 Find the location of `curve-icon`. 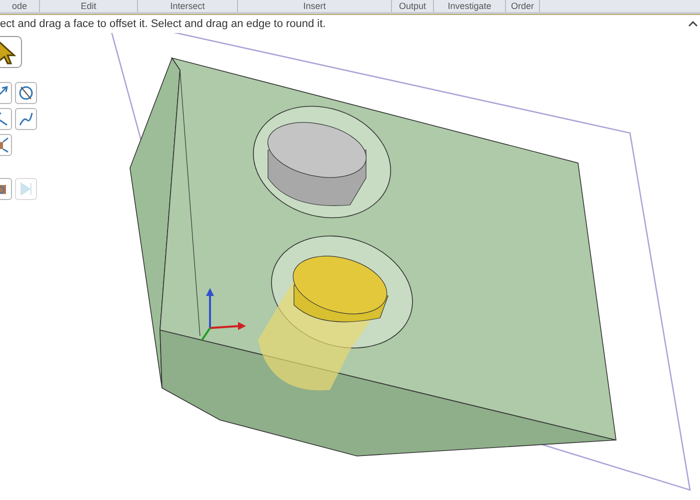

curve-icon is located at coordinates (26, 119).